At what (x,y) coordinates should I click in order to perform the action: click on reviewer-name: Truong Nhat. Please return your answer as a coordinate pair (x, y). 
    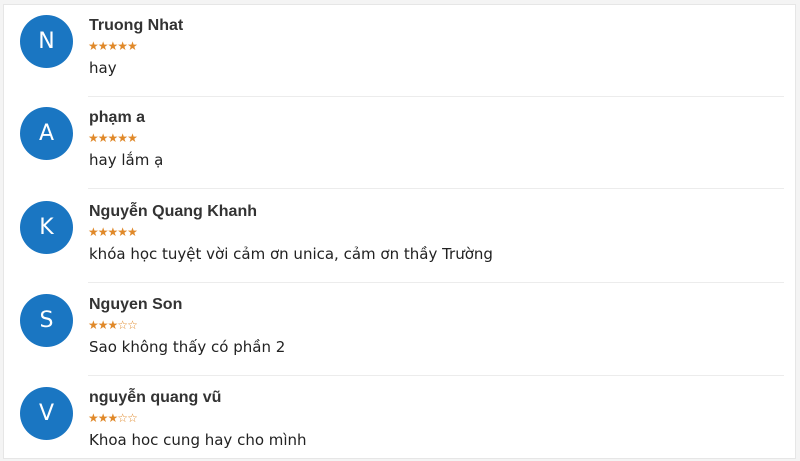
    Looking at the image, I should click on (136, 25).